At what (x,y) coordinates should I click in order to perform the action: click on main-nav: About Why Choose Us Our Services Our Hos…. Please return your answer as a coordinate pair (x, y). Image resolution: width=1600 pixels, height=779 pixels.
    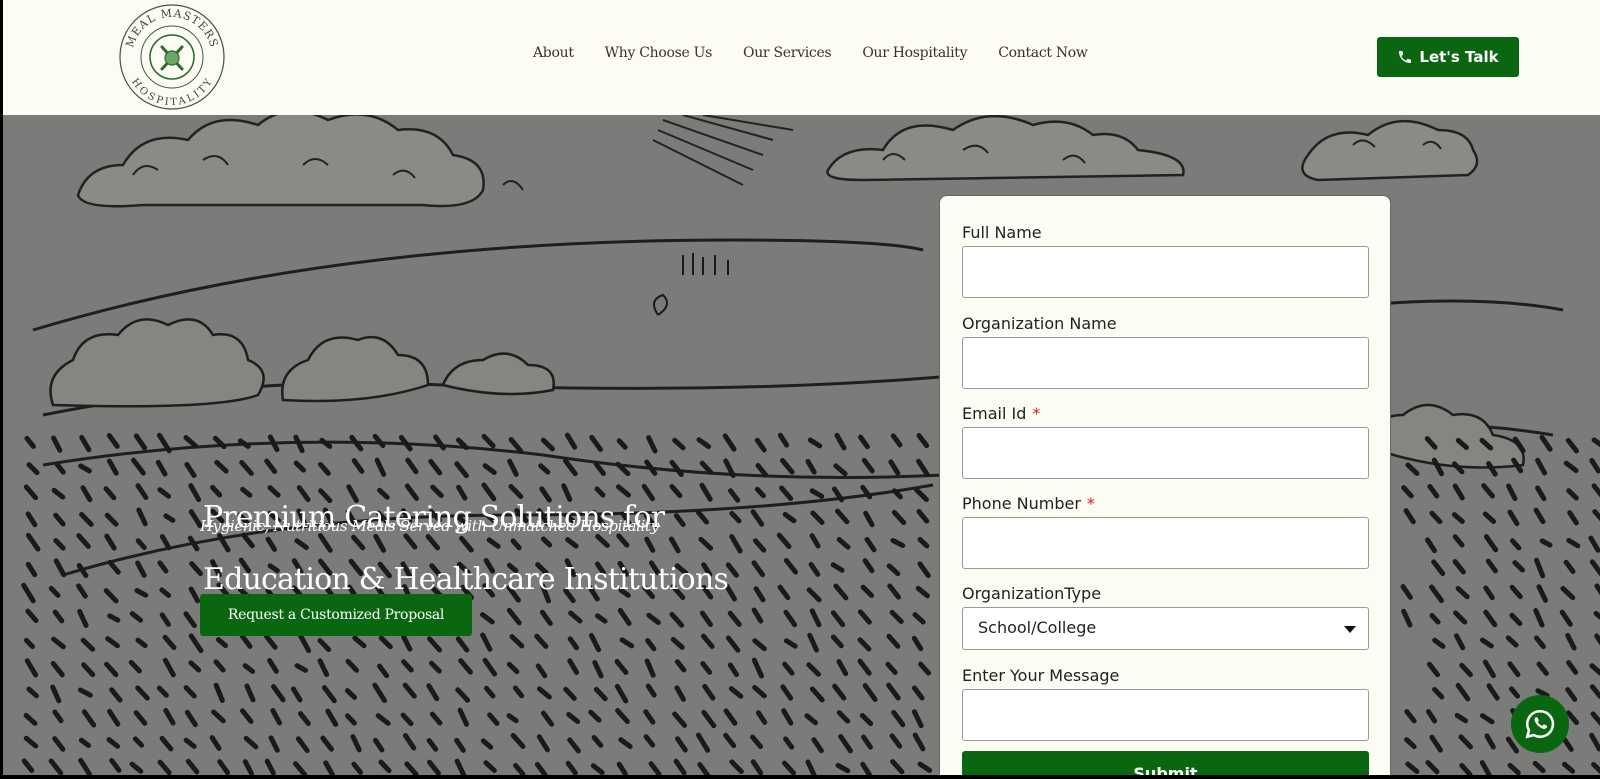
    Looking at the image, I should click on (826, 53).